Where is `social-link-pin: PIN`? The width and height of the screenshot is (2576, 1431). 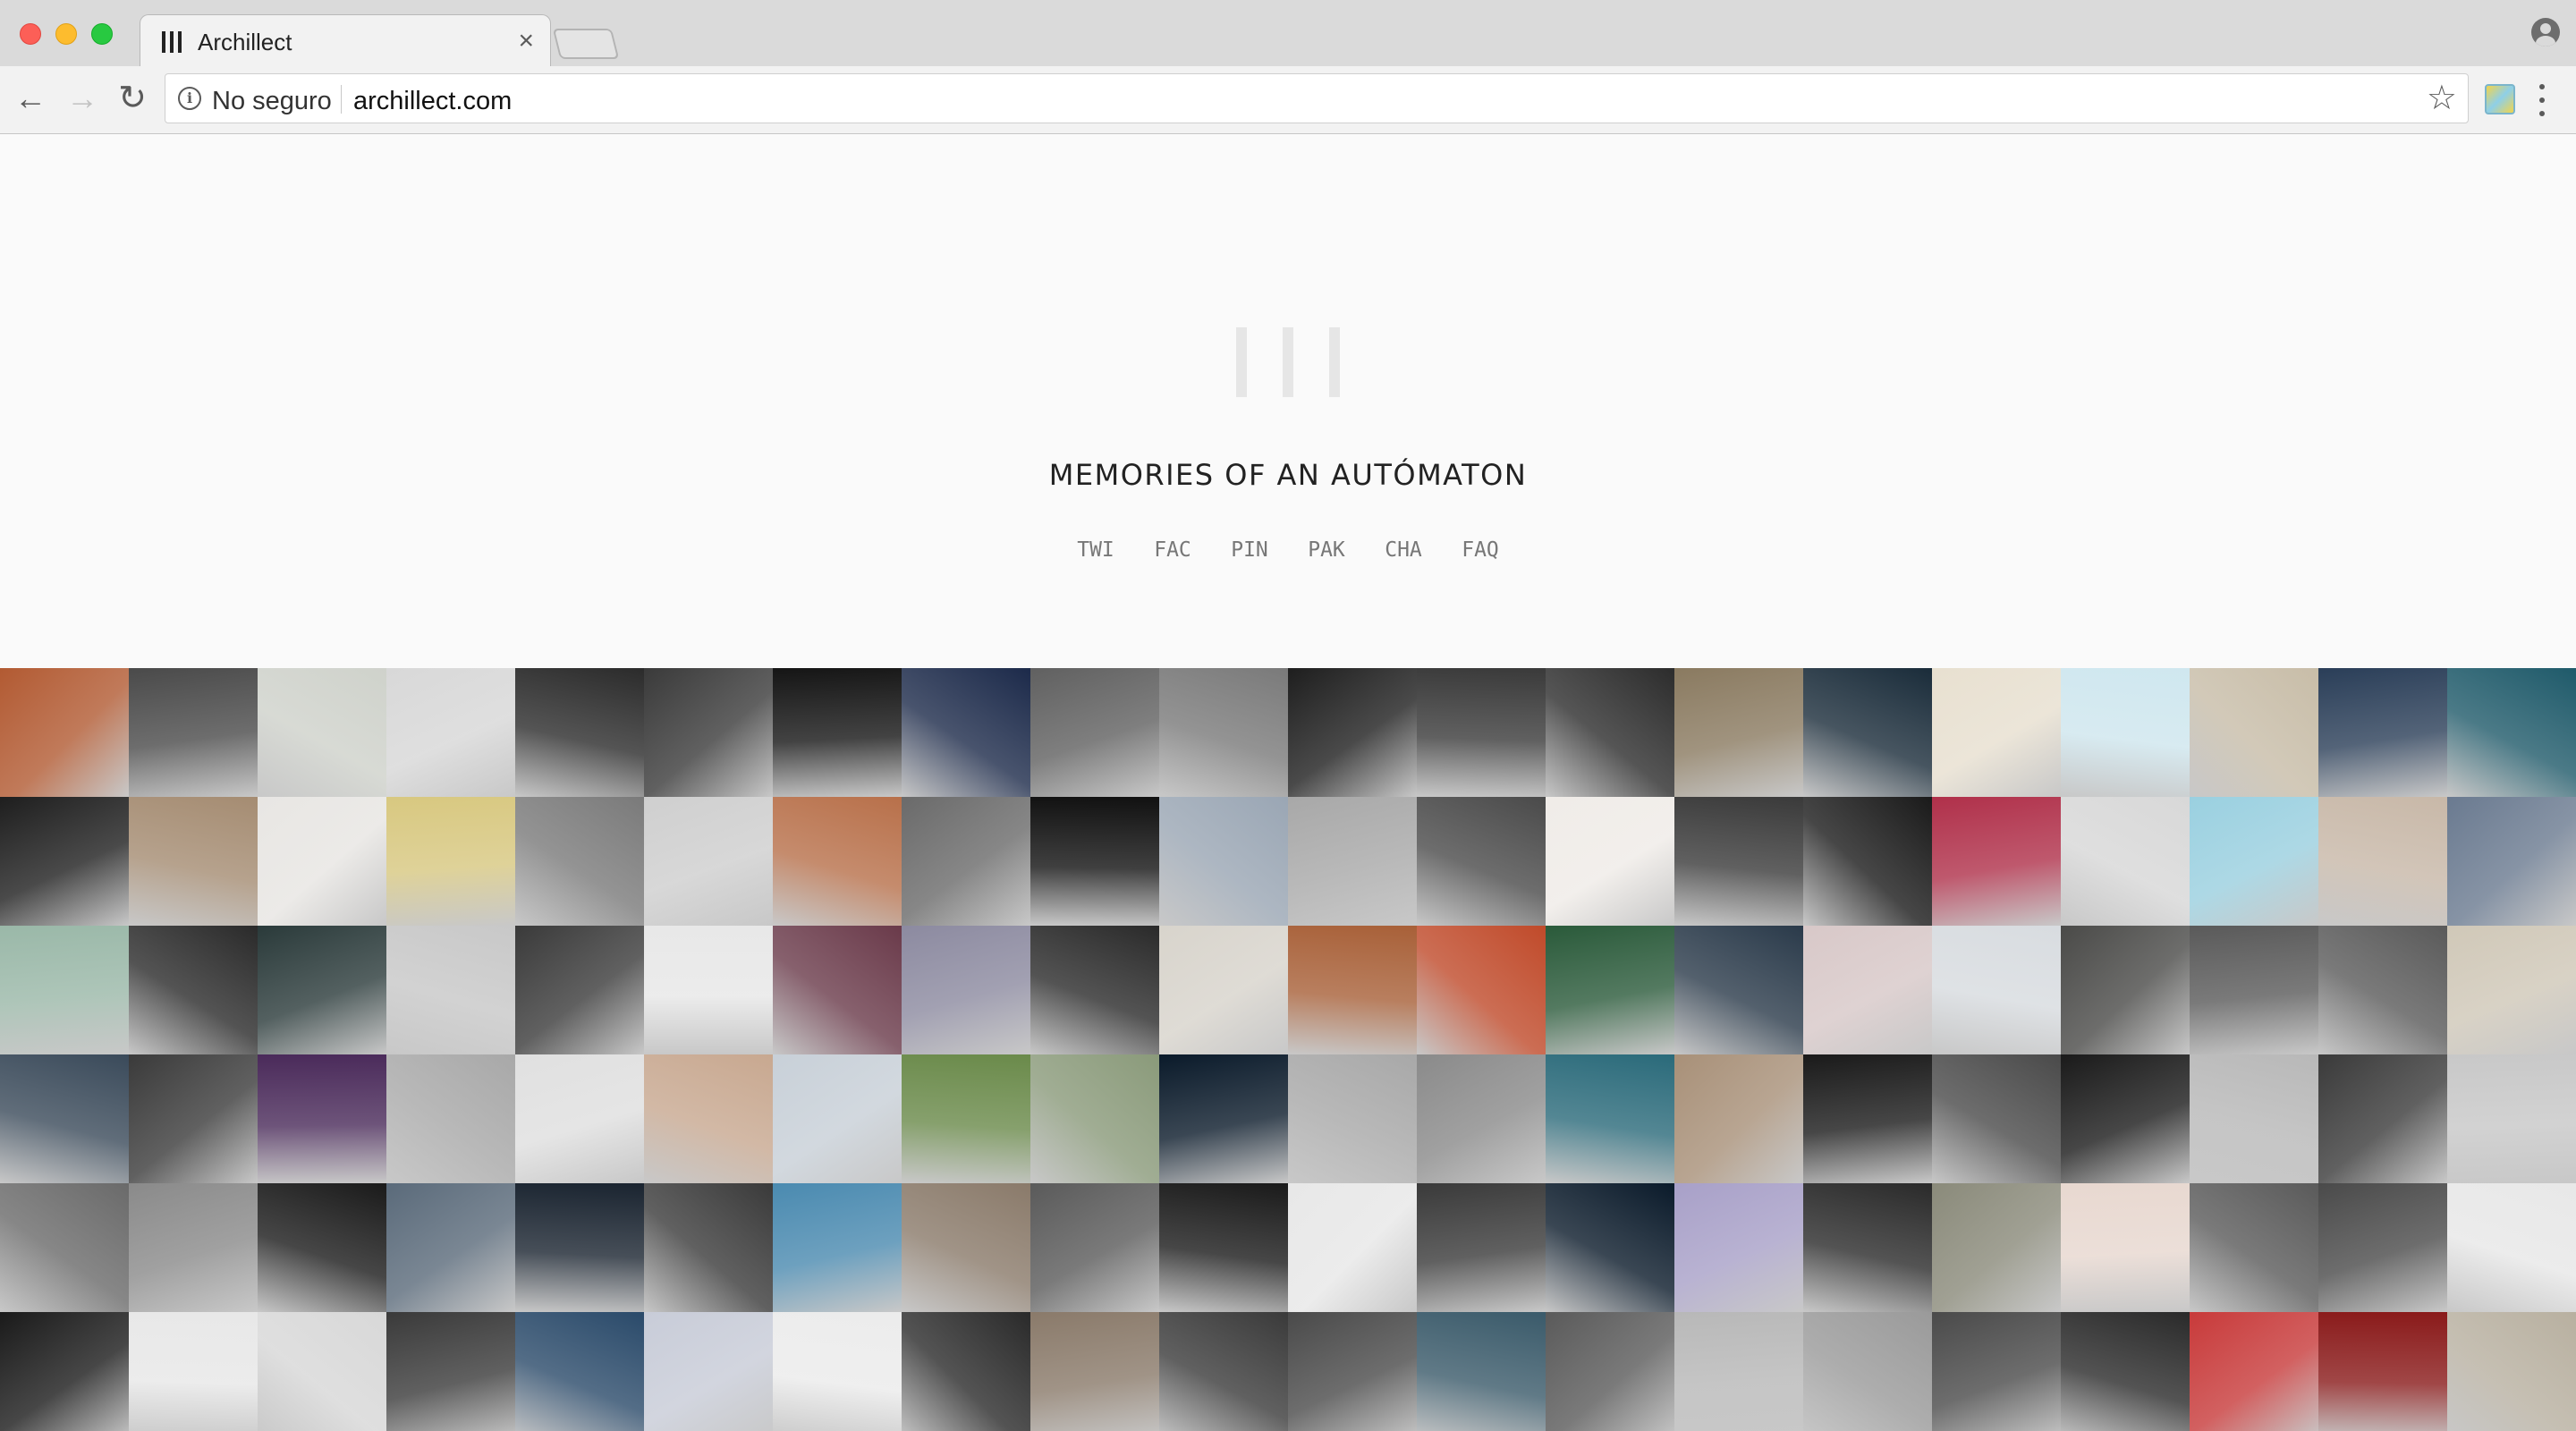 social-link-pin: PIN is located at coordinates (1249, 550).